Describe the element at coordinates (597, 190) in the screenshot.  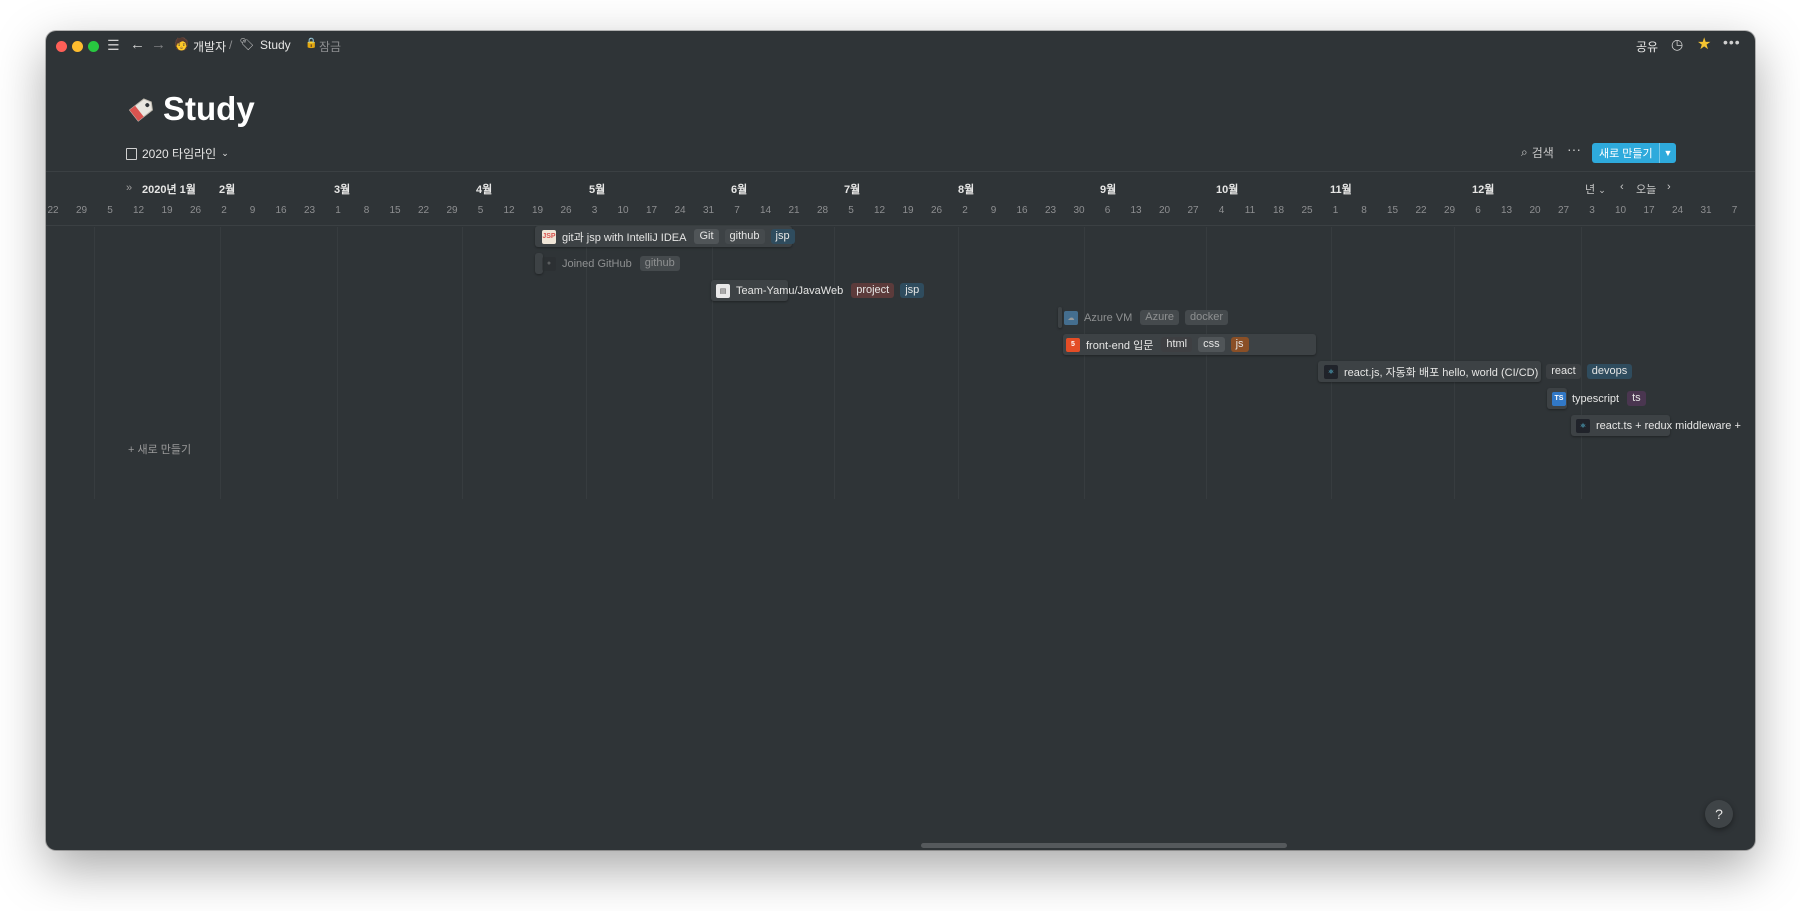
I see `month-label: 5월` at that location.